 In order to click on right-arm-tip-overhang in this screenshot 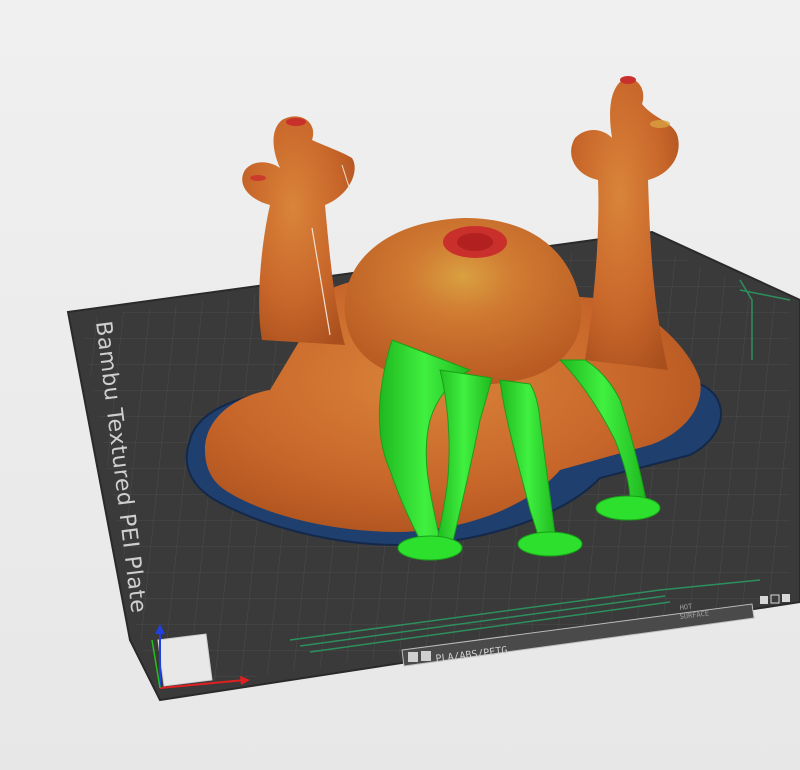, I will do `click(628, 80)`.